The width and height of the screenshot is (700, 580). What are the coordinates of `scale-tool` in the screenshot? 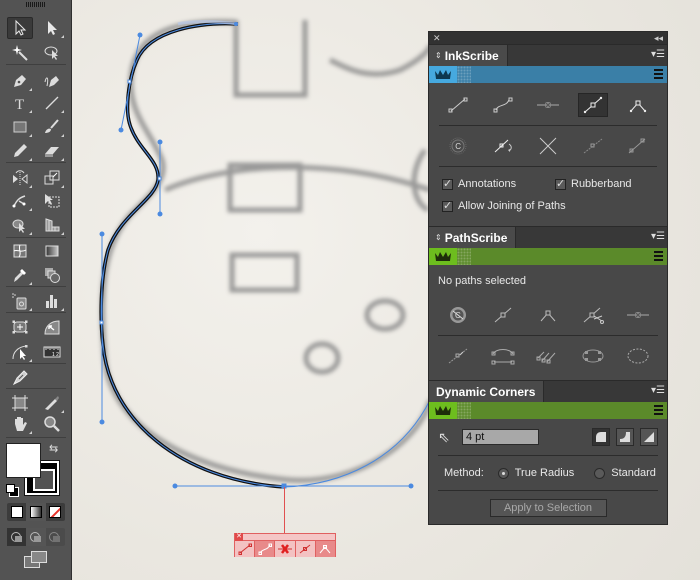 It's located at (52, 178).